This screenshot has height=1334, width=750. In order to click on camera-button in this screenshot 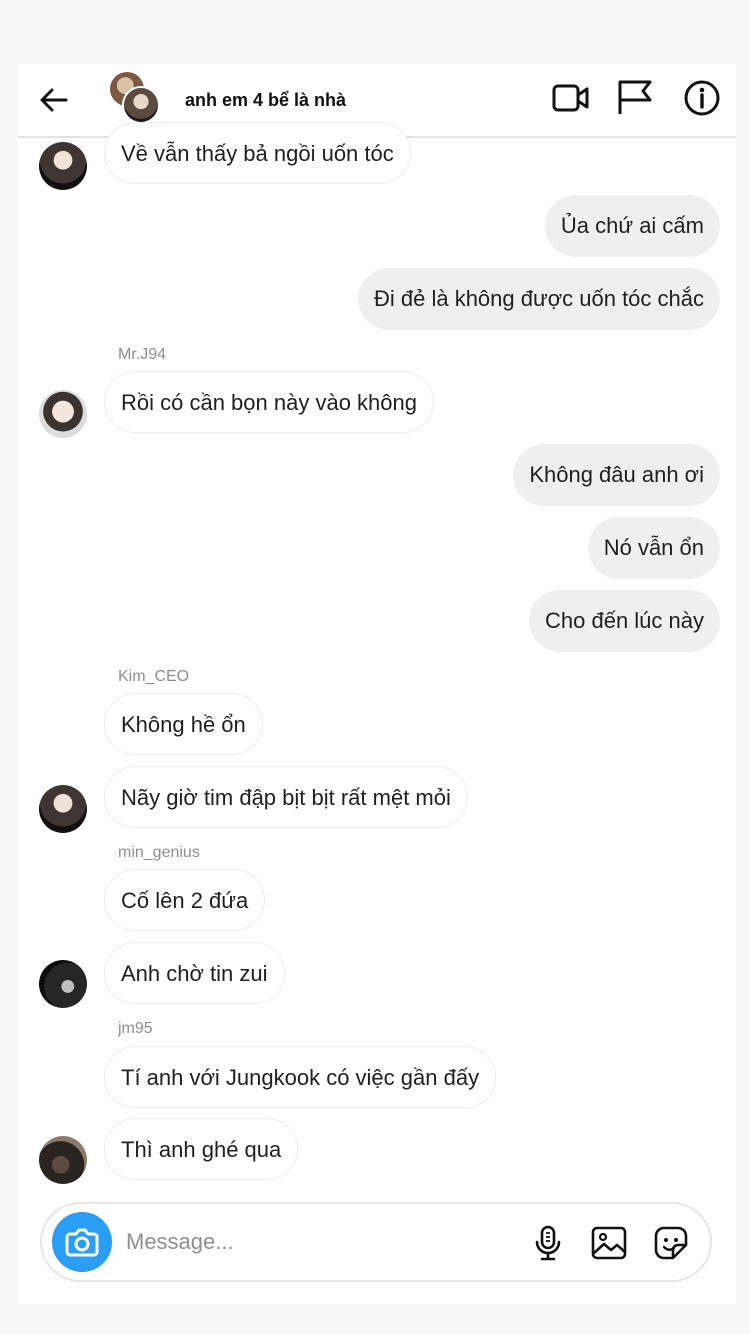, I will do `click(82, 1242)`.